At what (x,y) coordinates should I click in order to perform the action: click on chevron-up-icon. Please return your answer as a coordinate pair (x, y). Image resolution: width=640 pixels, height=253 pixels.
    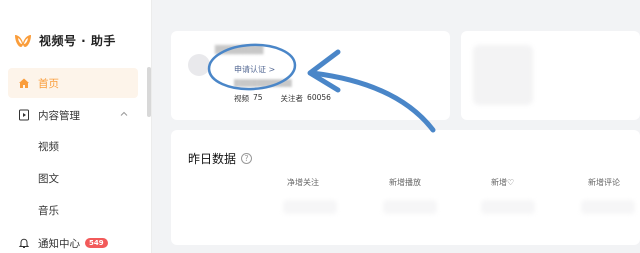
    Looking at the image, I should click on (124, 114).